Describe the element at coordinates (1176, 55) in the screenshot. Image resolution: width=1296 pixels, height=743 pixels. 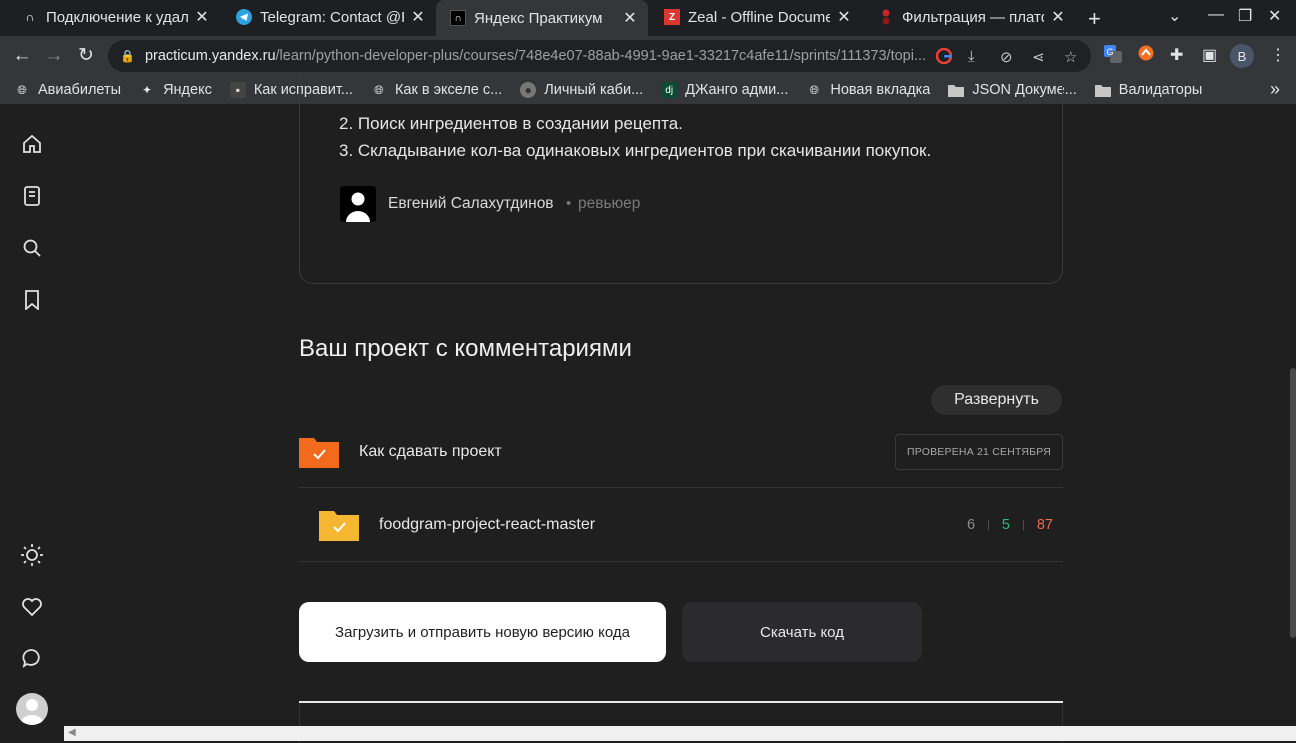
I see `extensions-puzzle-icon: ✚` at that location.